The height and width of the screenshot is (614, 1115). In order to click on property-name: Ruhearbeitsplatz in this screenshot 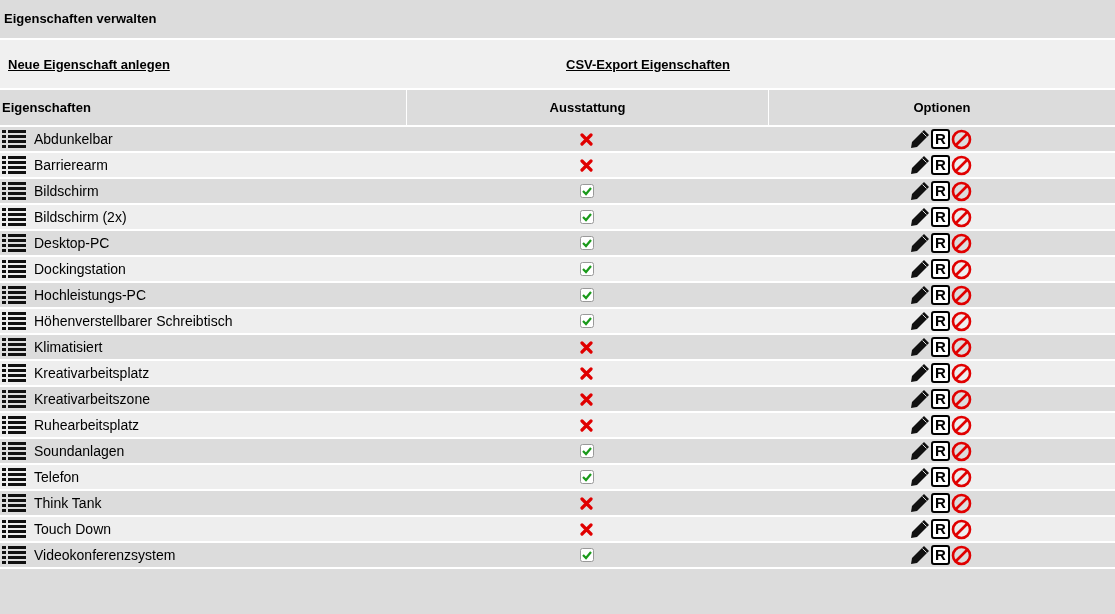, I will do `click(87, 425)`.